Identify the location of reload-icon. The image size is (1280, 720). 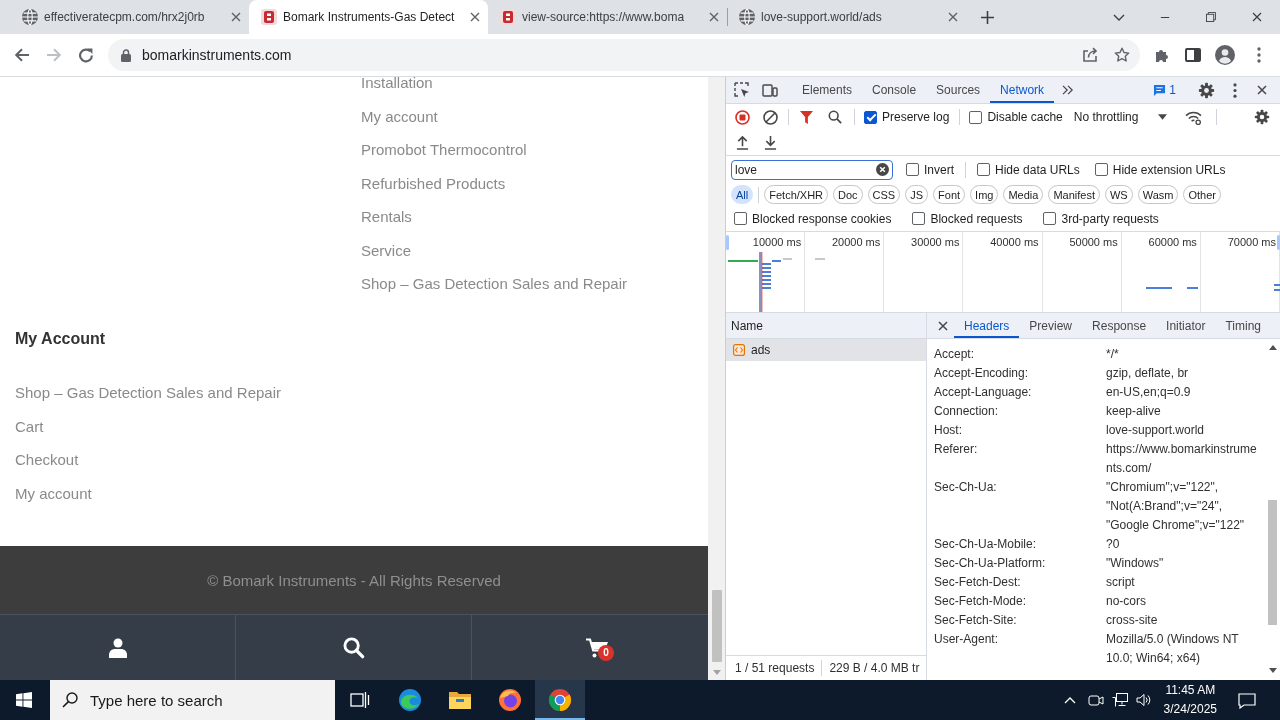
(86, 55).